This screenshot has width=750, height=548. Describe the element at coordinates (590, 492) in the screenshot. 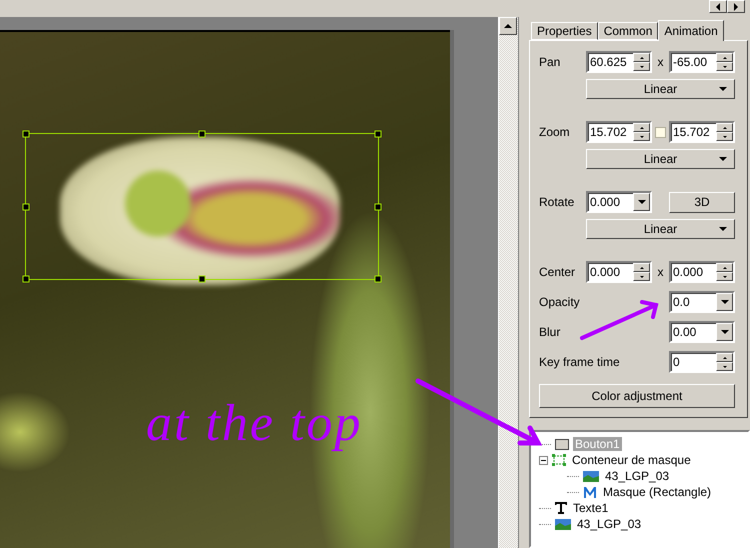

I see `mask-icon` at that location.